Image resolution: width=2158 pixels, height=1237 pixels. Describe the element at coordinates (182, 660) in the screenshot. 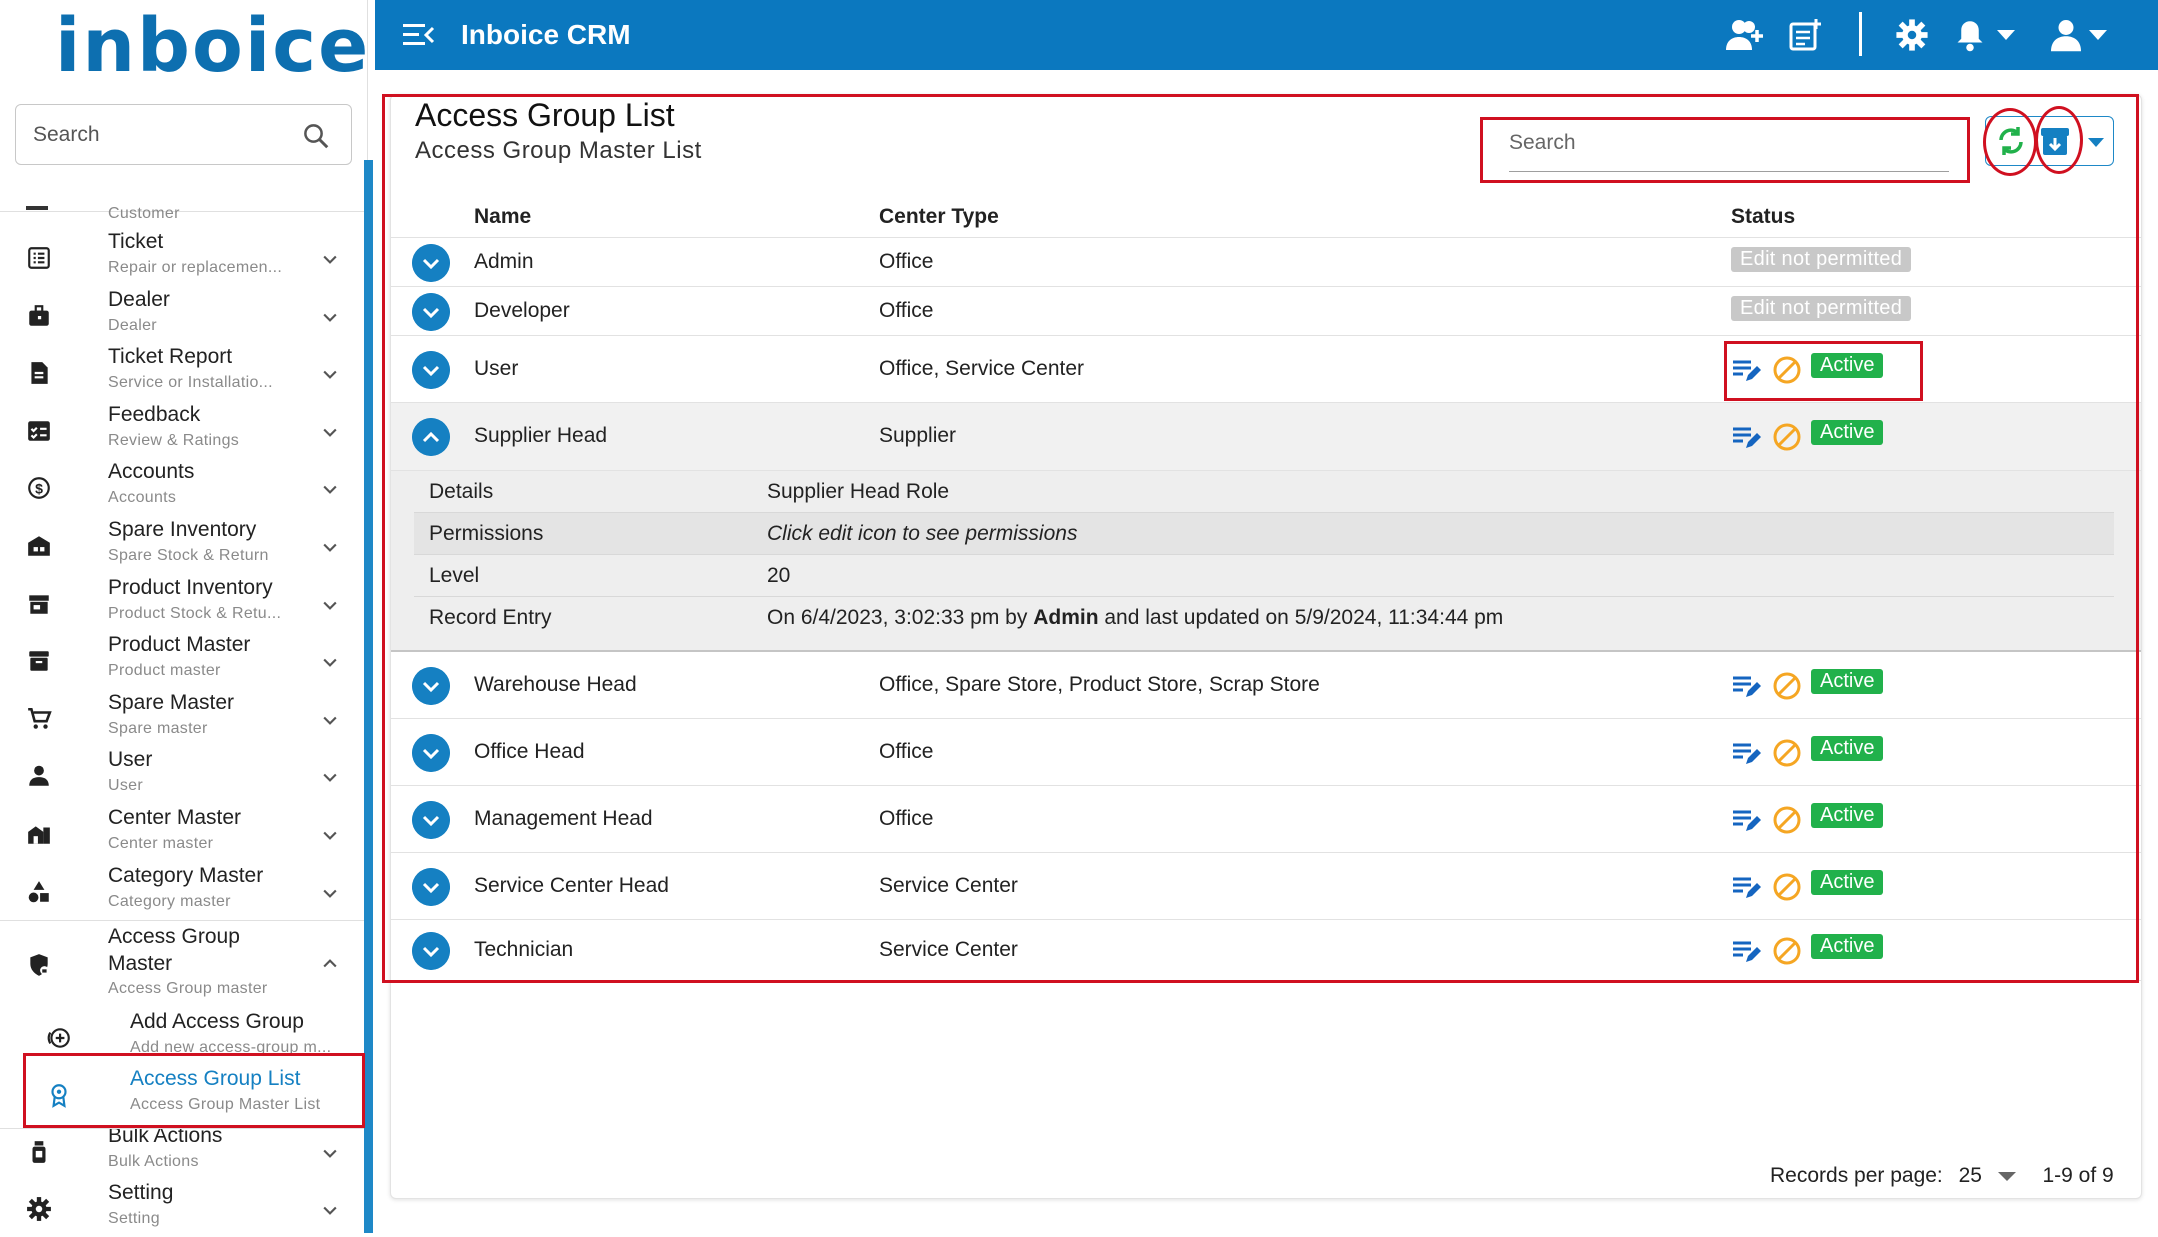

I see `sidebar-item-product-master: Product Master Product master` at that location.